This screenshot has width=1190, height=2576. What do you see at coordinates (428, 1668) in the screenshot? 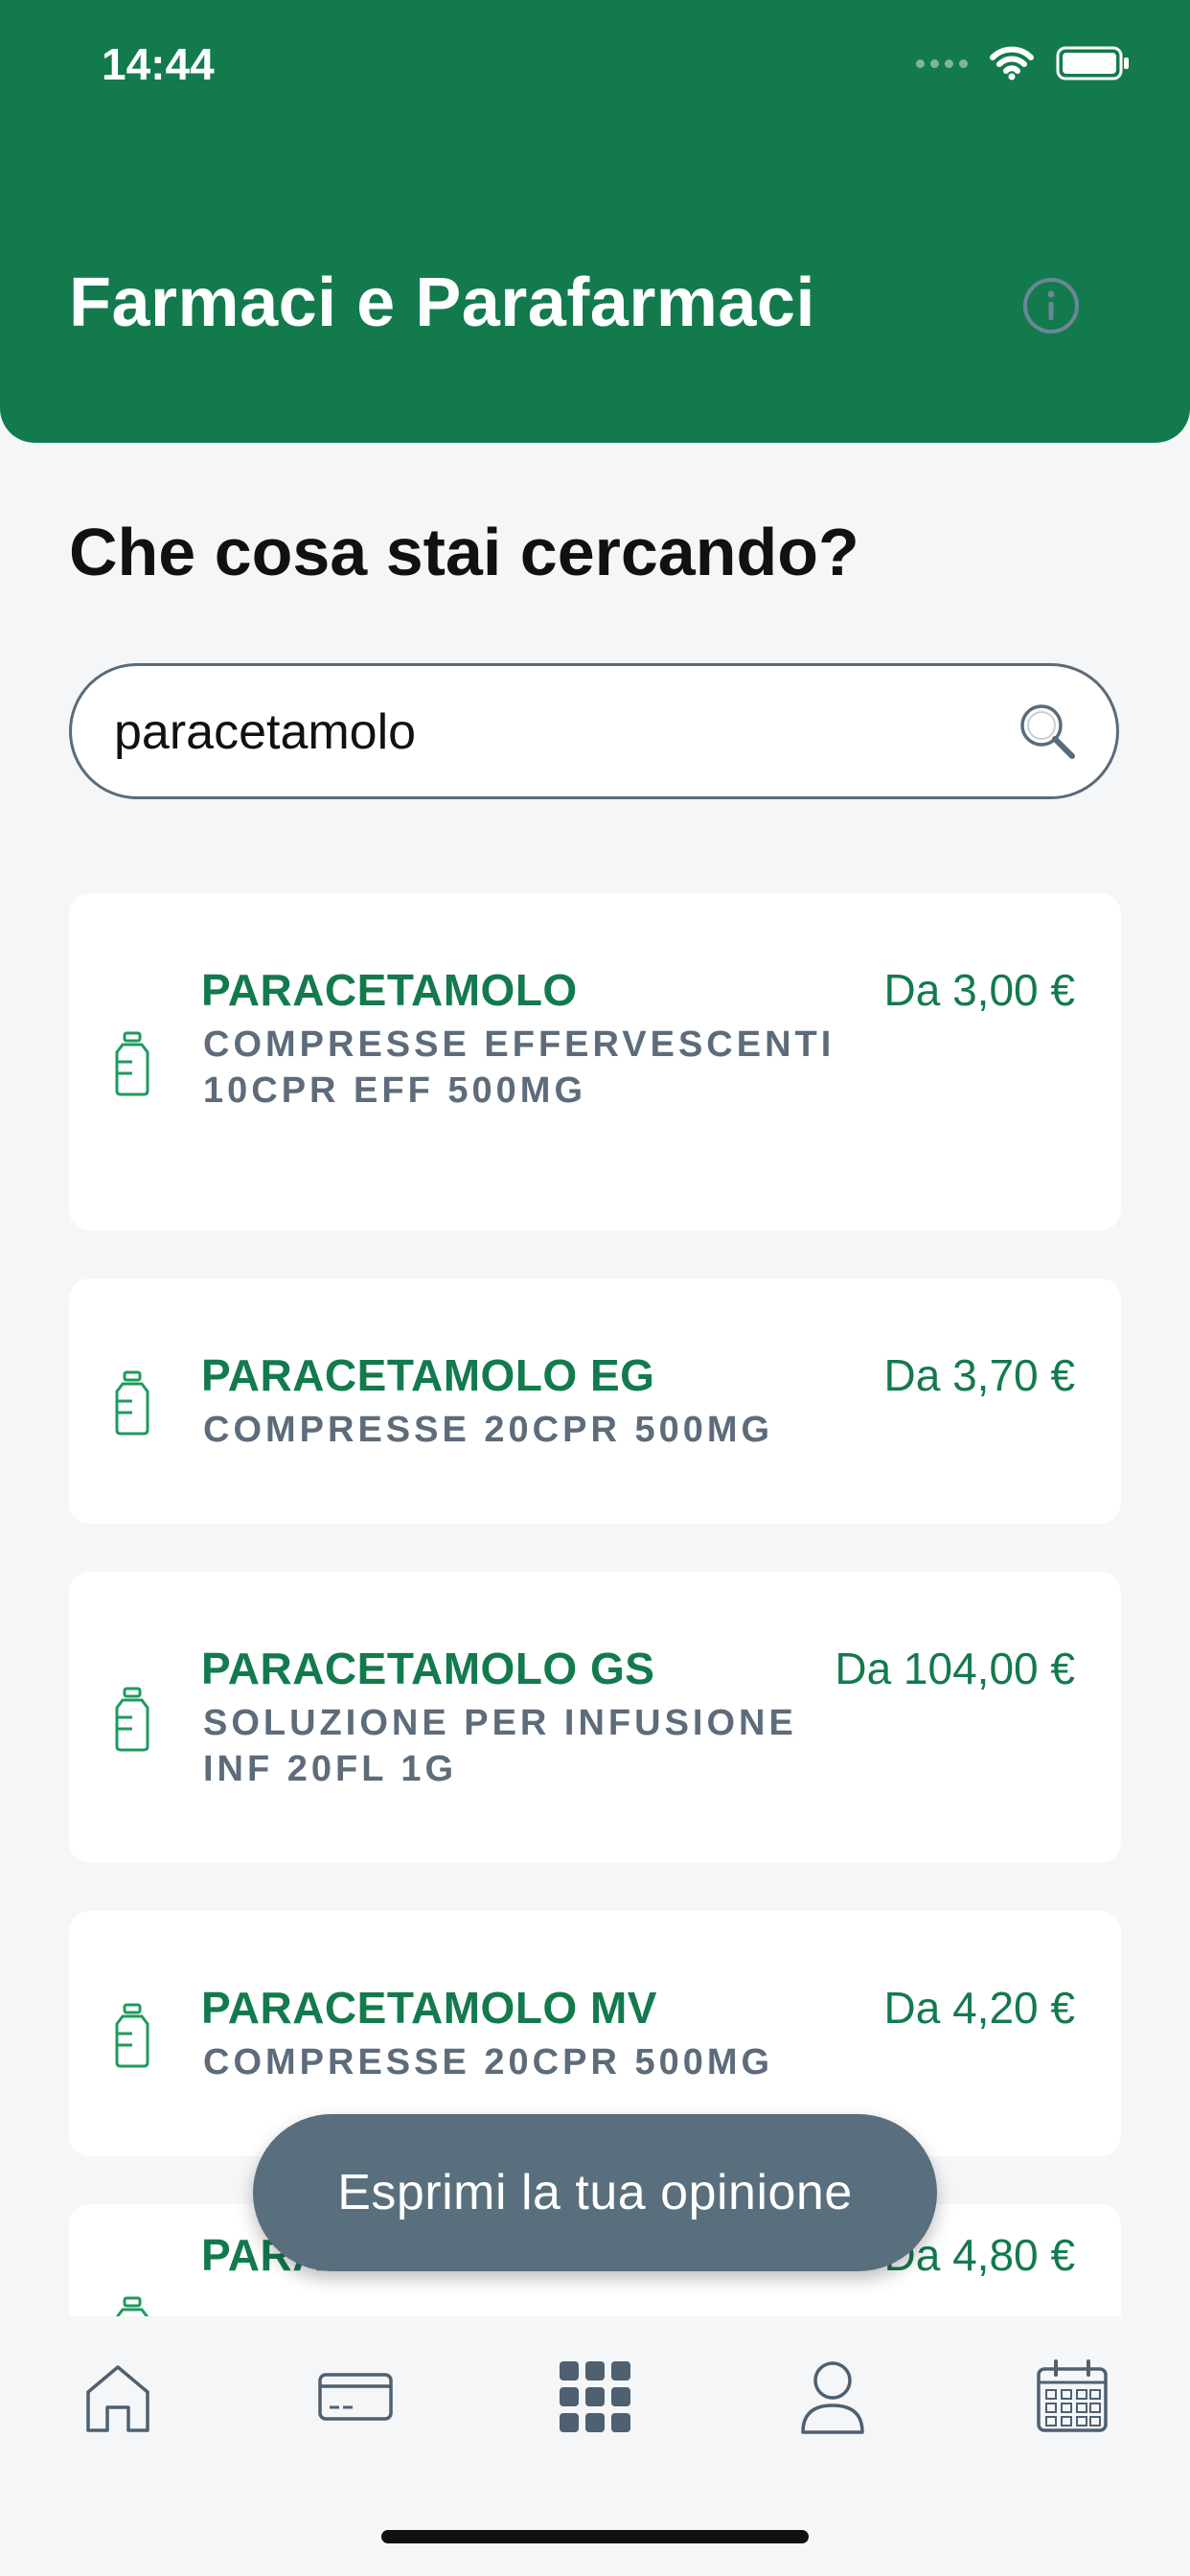
I see `product-name: PARACETAMOLO GS` at bounding box center [428, 1668].